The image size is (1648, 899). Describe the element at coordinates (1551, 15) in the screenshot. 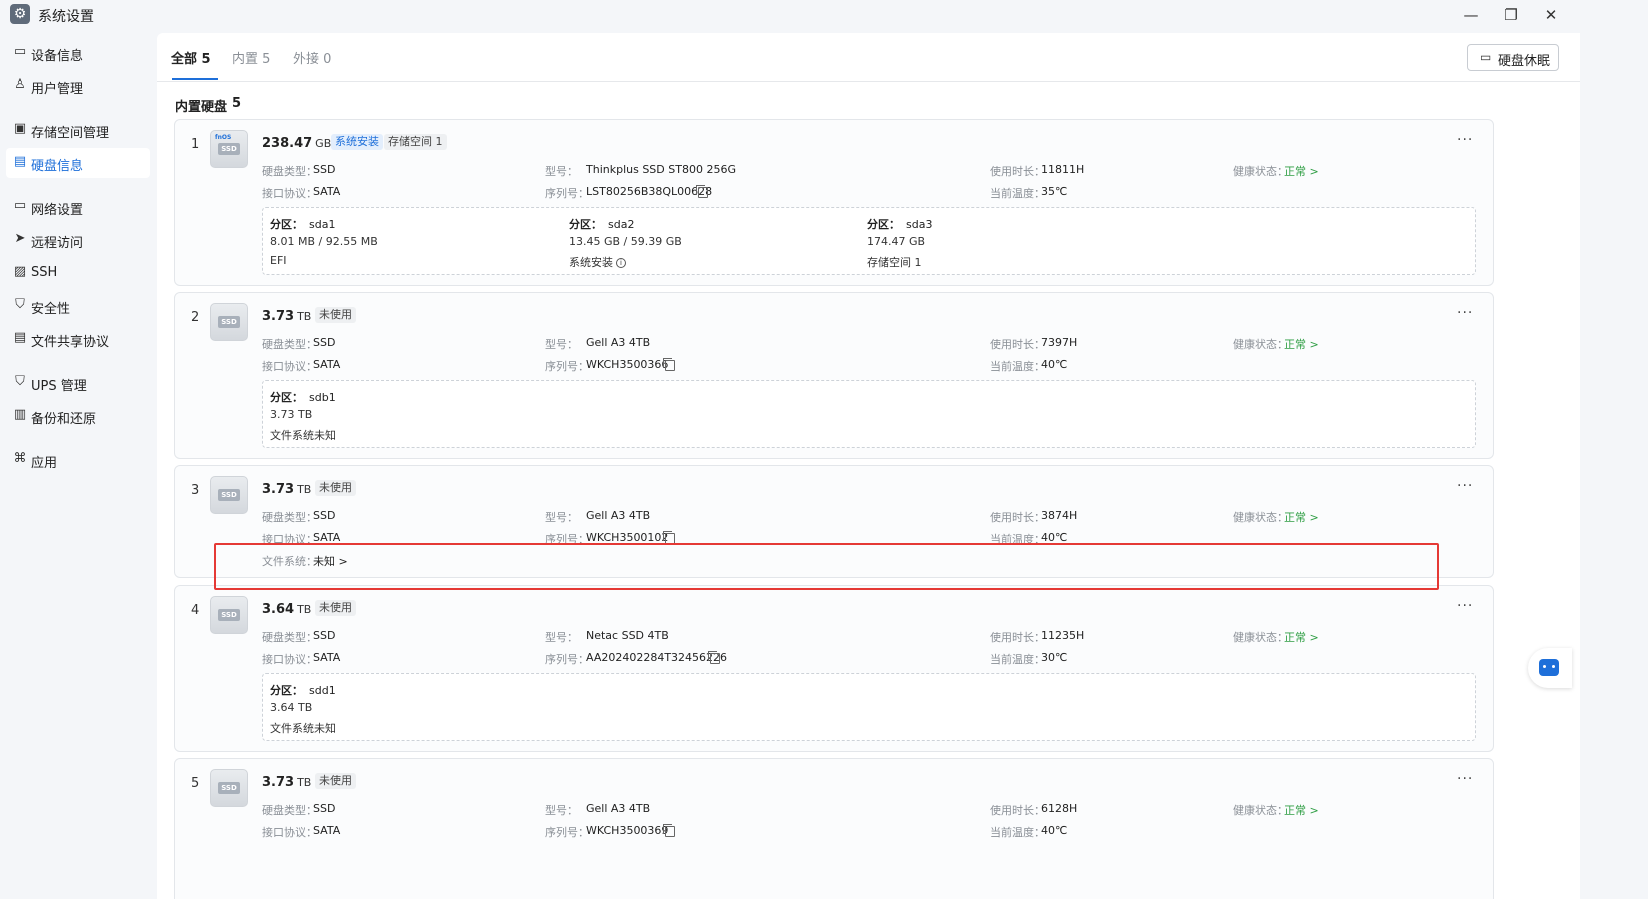

I see `close-button: ✕` at that location.